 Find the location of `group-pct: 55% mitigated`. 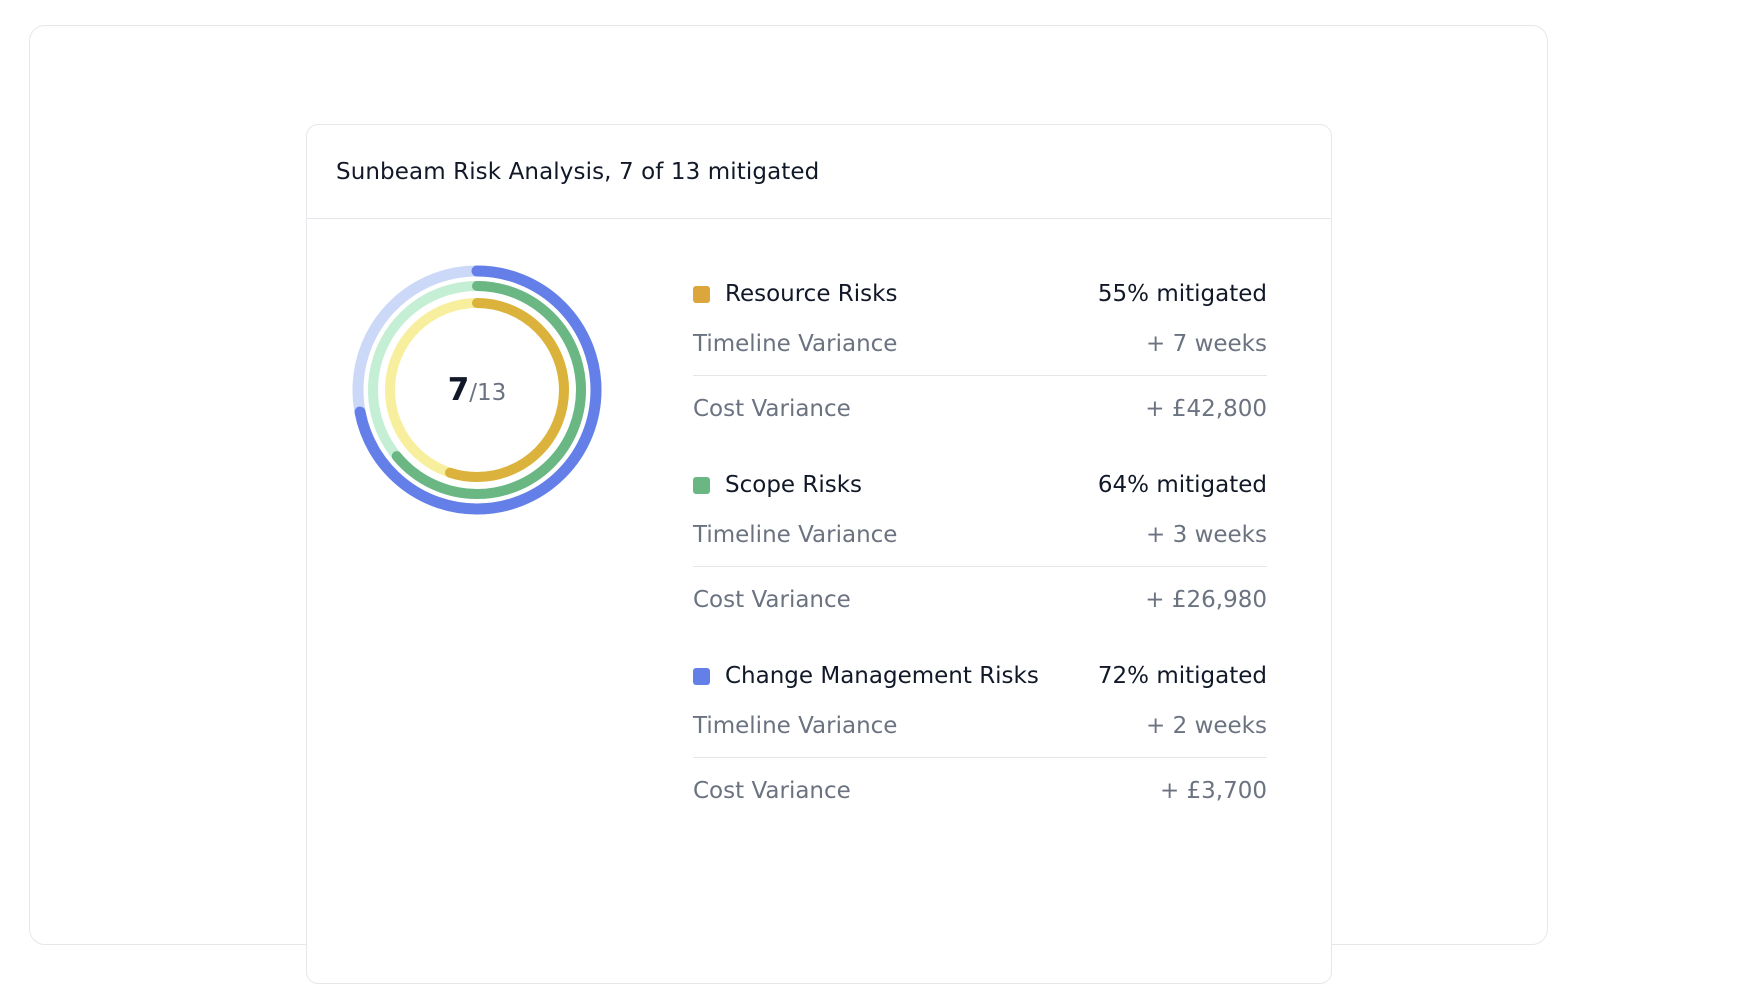

group-pct: 55% mitigated is located at coordinates (1182, 294).